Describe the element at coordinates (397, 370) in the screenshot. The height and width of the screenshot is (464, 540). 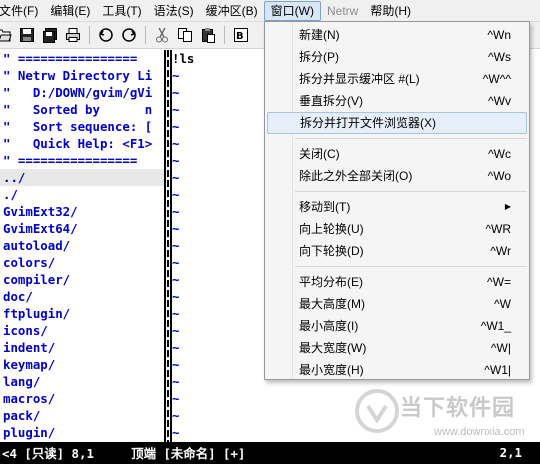
I see `menu-item-min-width: 最小宽度(H) ^W1|` at that location.